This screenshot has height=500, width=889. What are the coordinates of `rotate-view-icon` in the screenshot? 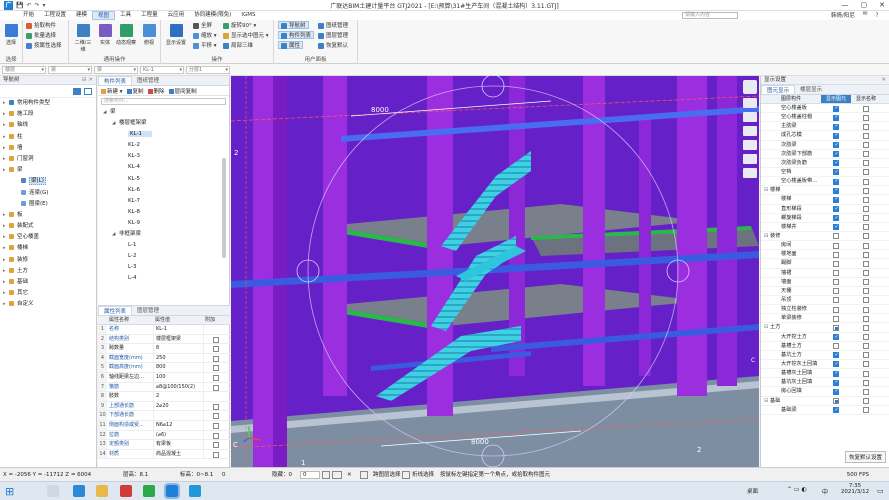 It's located at (750, 145).